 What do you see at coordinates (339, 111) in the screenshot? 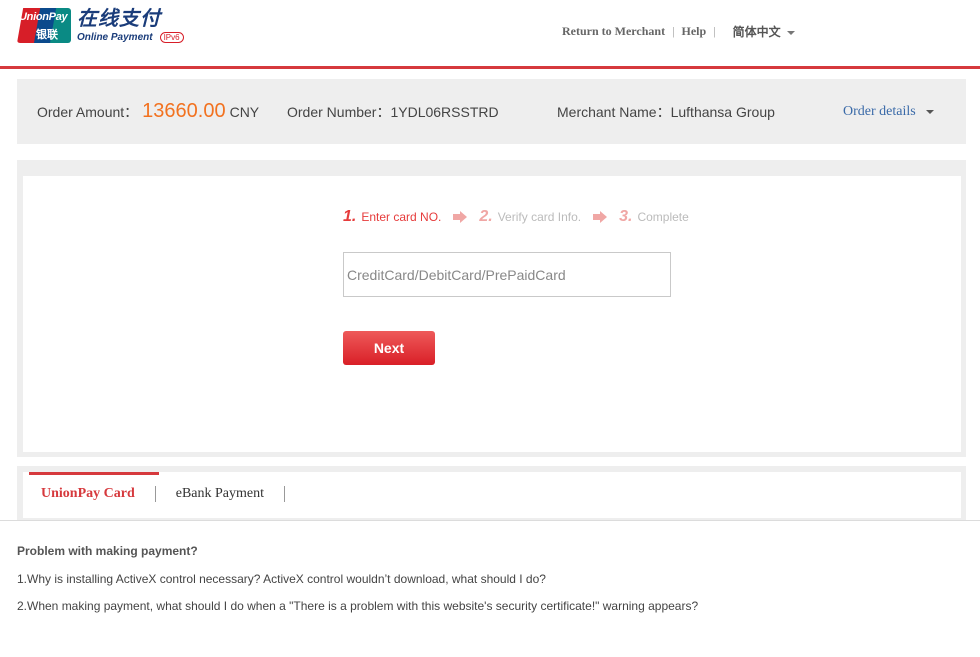
I see `order-number-label: Order Number：` at bounding box center [339, 111].